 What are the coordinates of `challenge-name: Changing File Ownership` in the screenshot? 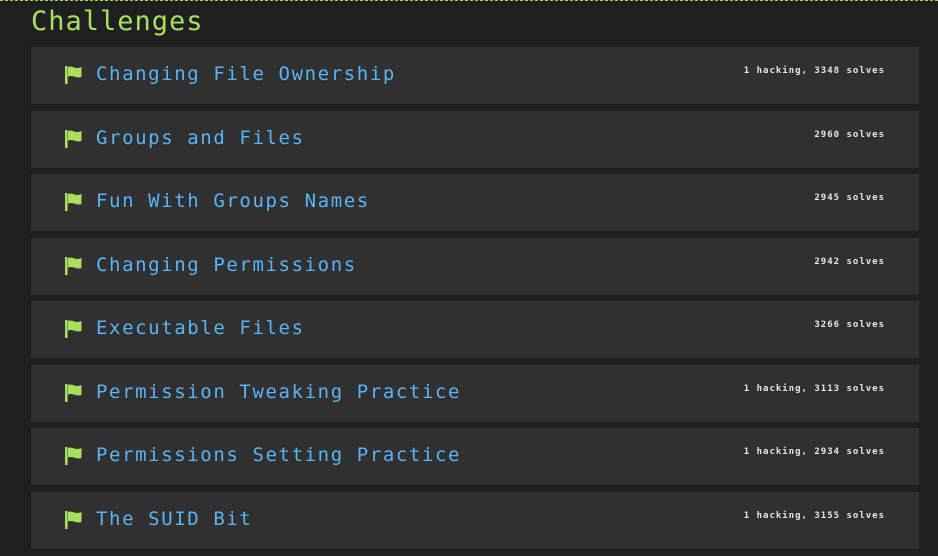 It's located at (246, 74).